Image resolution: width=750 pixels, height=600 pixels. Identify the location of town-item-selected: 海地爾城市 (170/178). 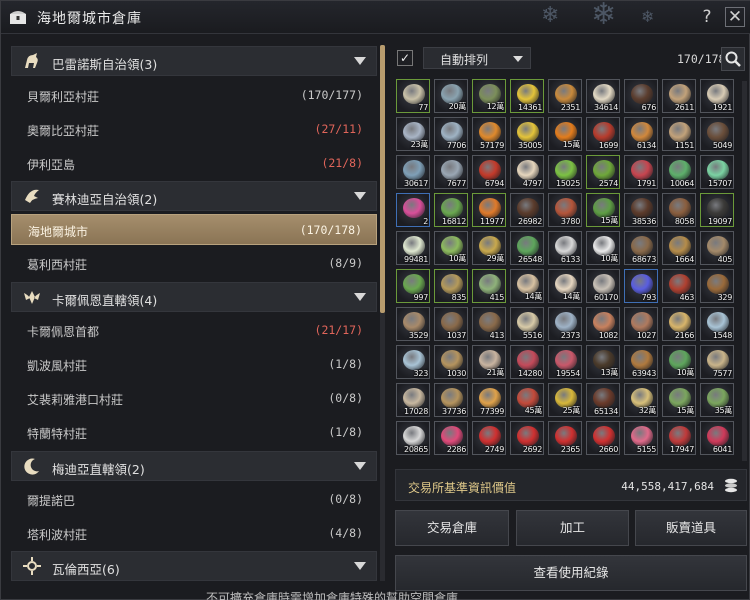
(194, 229).